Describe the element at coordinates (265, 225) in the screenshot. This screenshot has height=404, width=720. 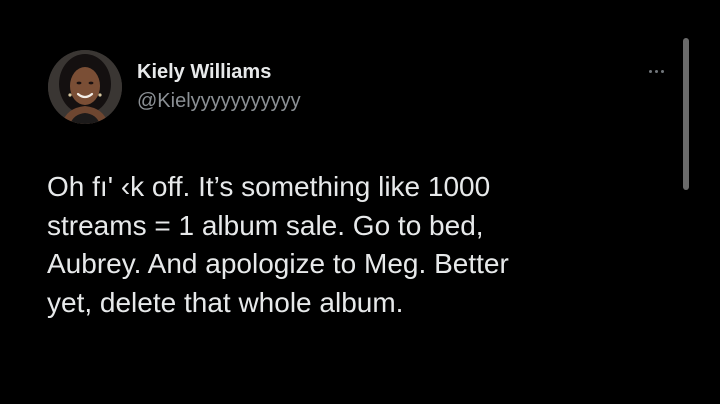
I see `tweet-text-line: streams = 1 album sale. Go to bed,` at that location.